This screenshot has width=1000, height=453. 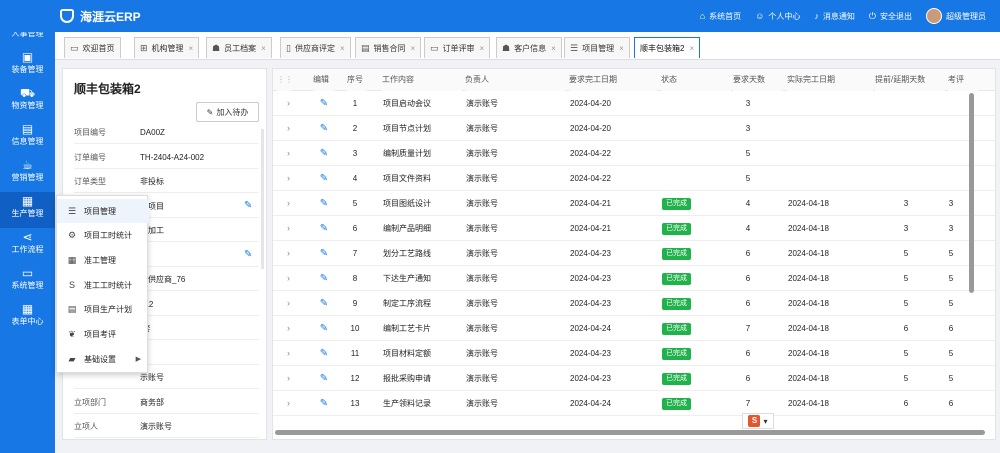 I want to click on column-header: 要求完工日期, so click(x=613, y=80).